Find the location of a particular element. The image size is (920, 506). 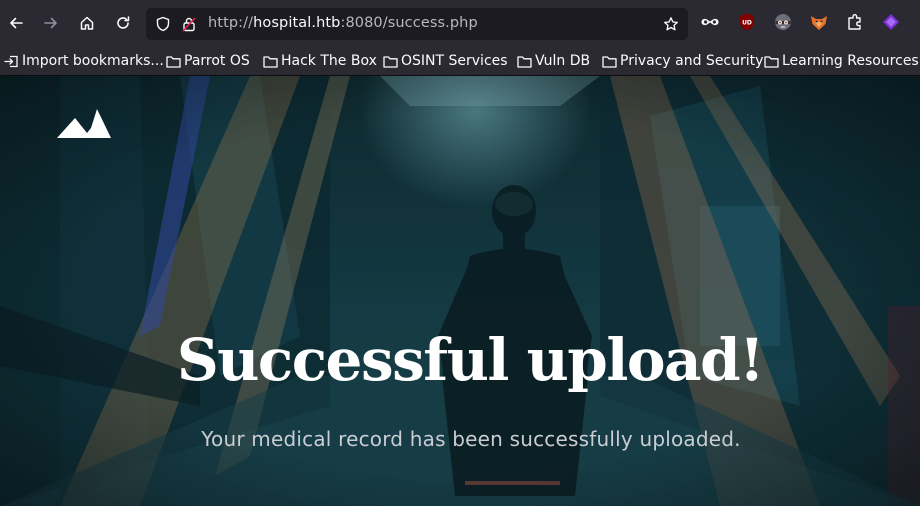

back-button is located at coordinates (16, 23).